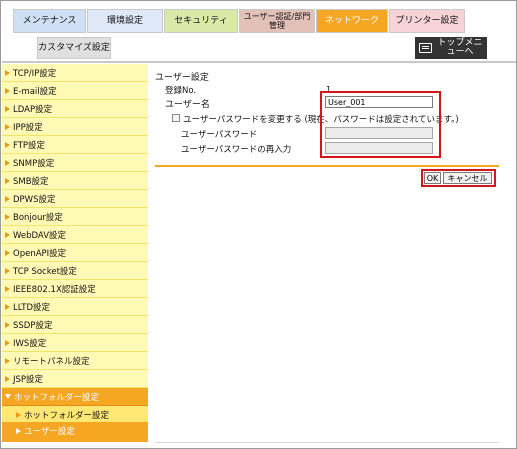  I want to click on sidebar-item-bonjour: Bonjour設定, so click(75, 217).